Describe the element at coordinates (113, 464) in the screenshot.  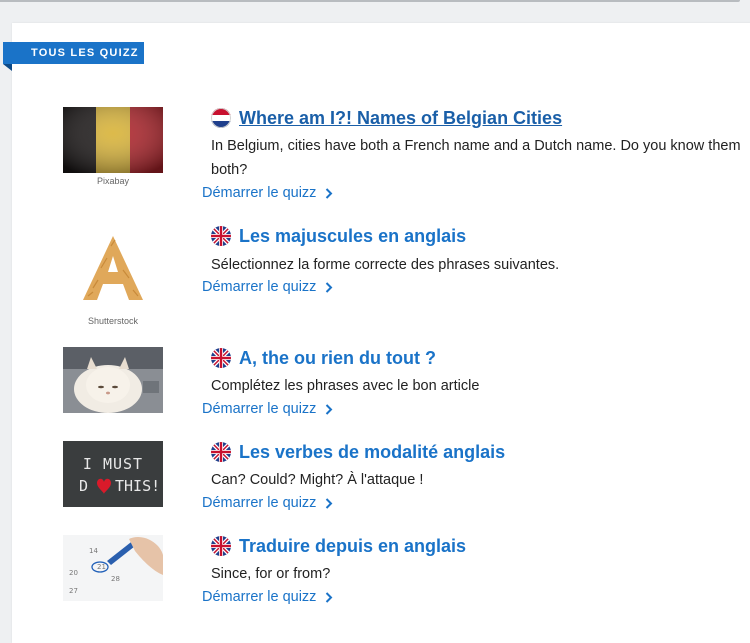
I see `chalk-text-line-1: I MUST` at that location.